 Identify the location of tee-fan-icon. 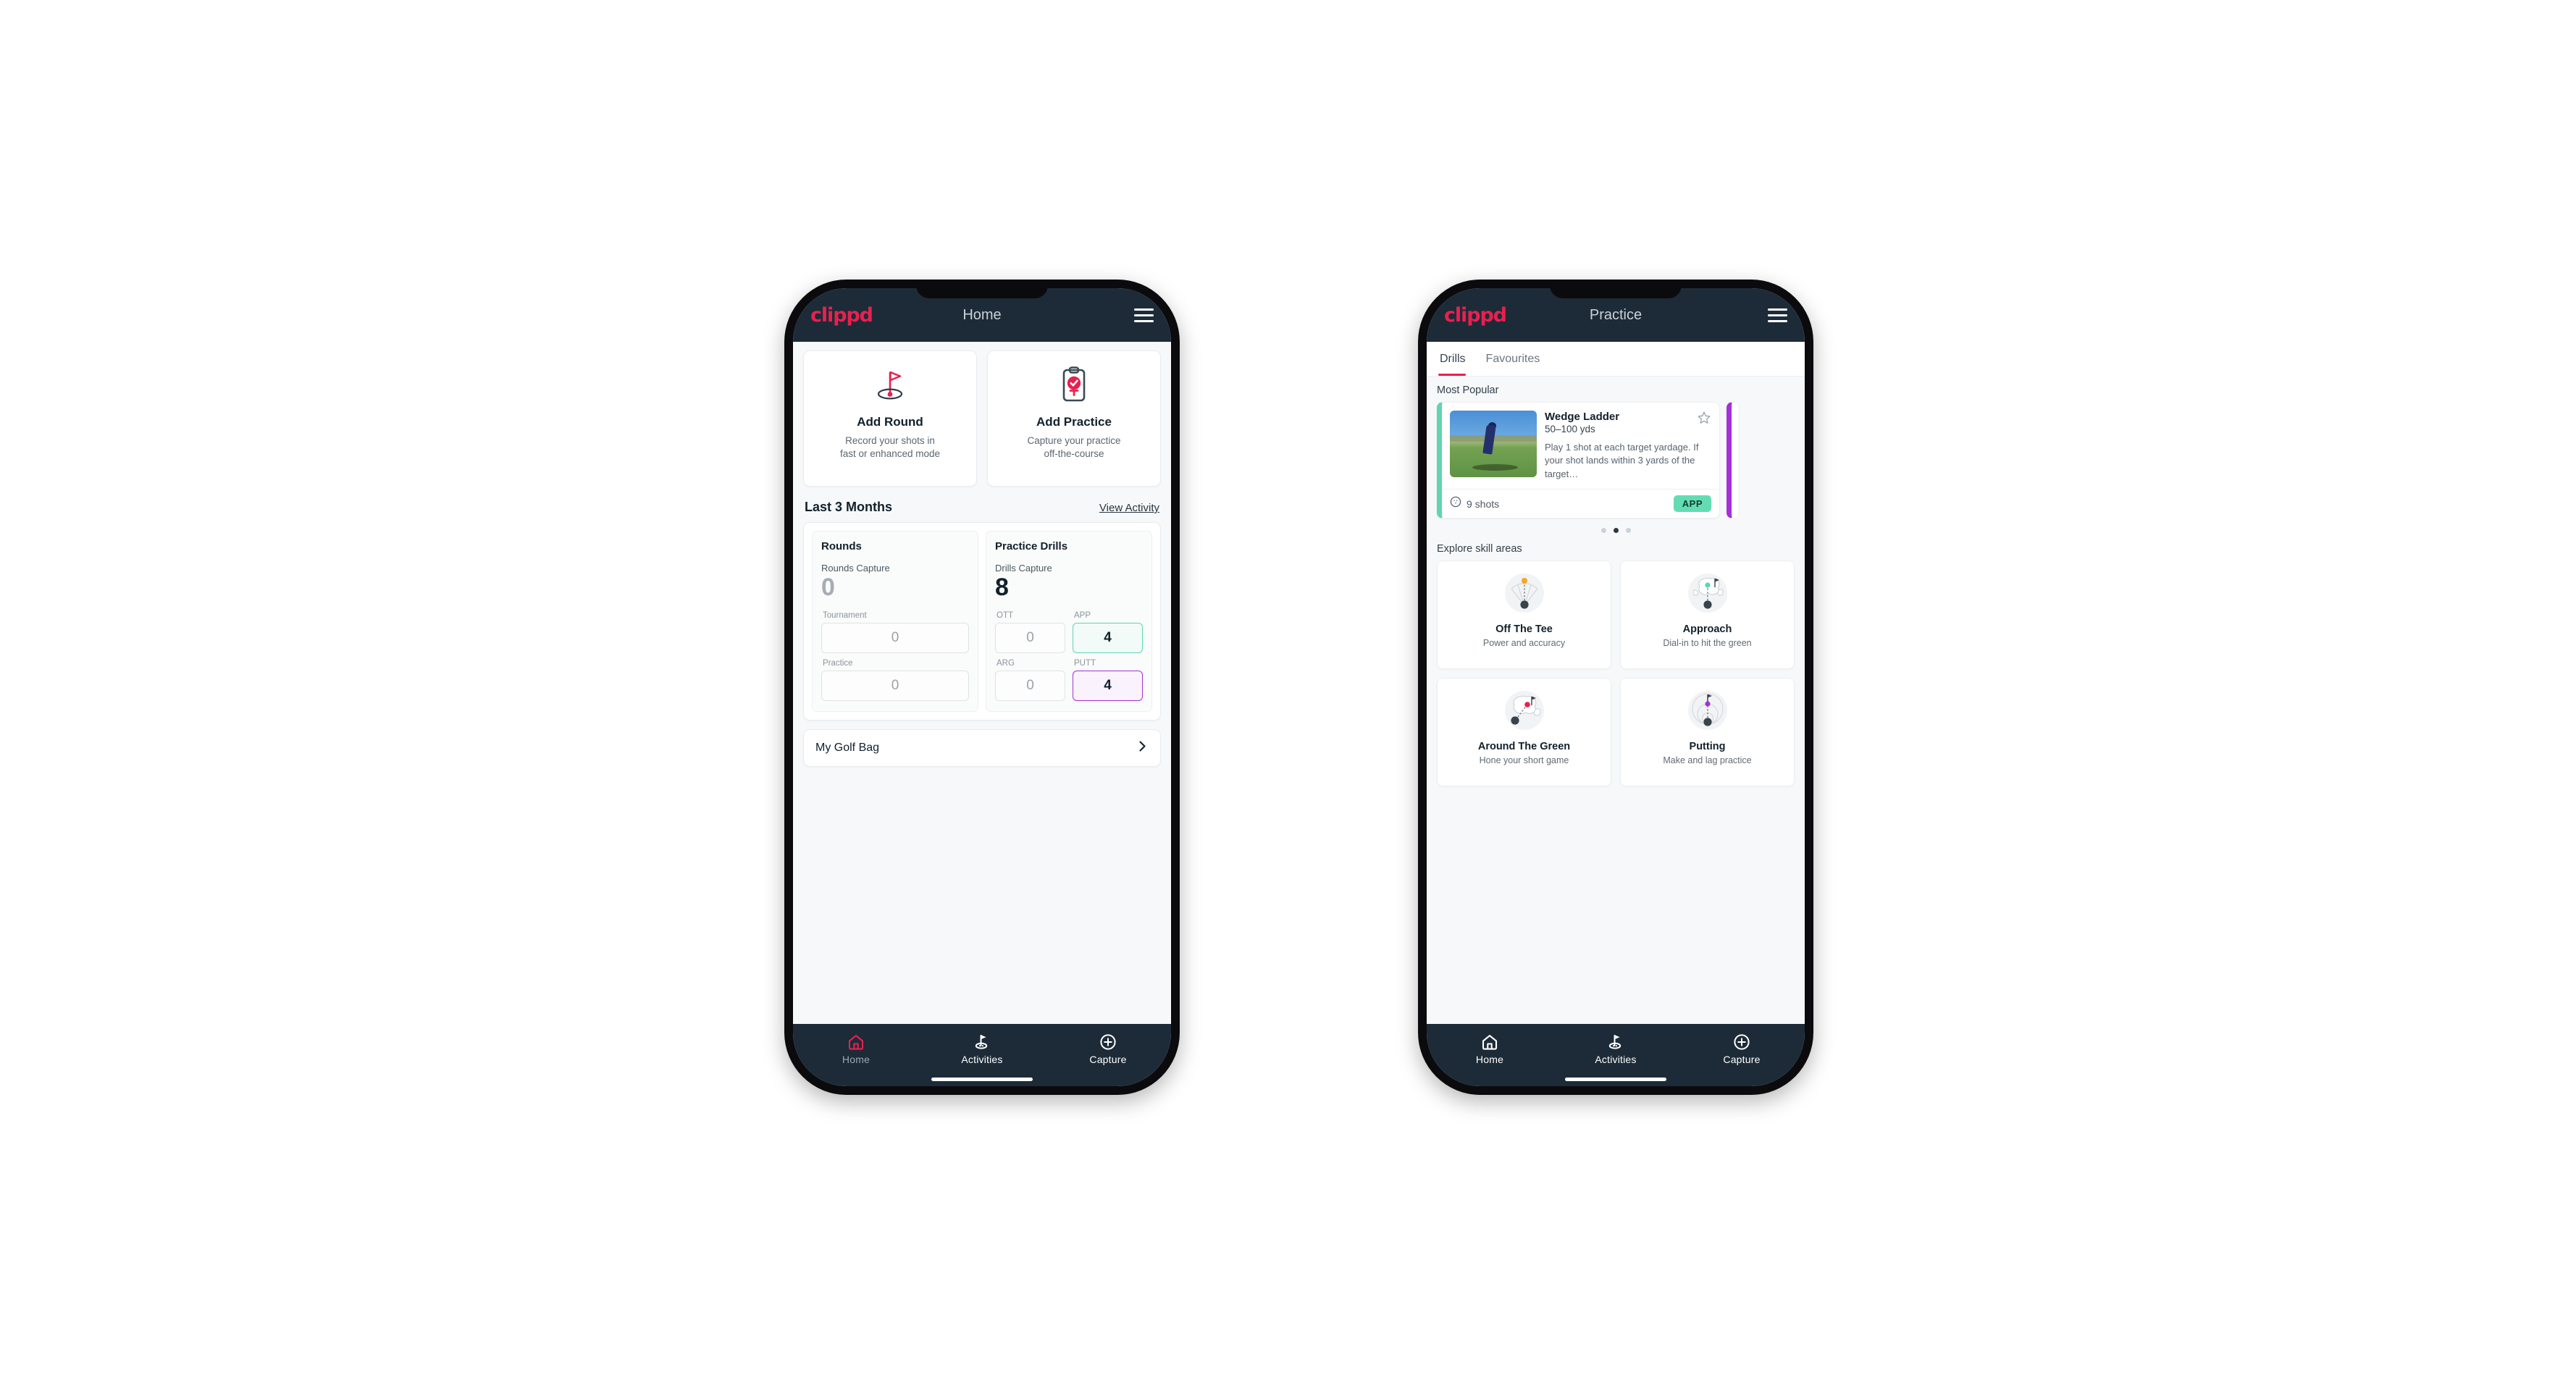
(1524, 594).